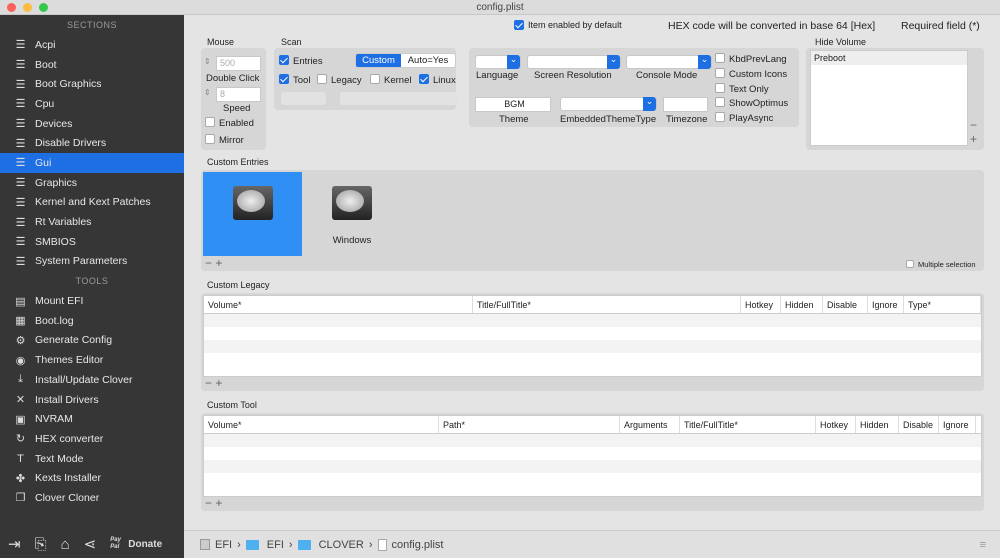  Describe the element at coordinates (92, 301) in the screenshot. I see `sidebar-item-mount-efi: ▤ Mount EFI` at that location.